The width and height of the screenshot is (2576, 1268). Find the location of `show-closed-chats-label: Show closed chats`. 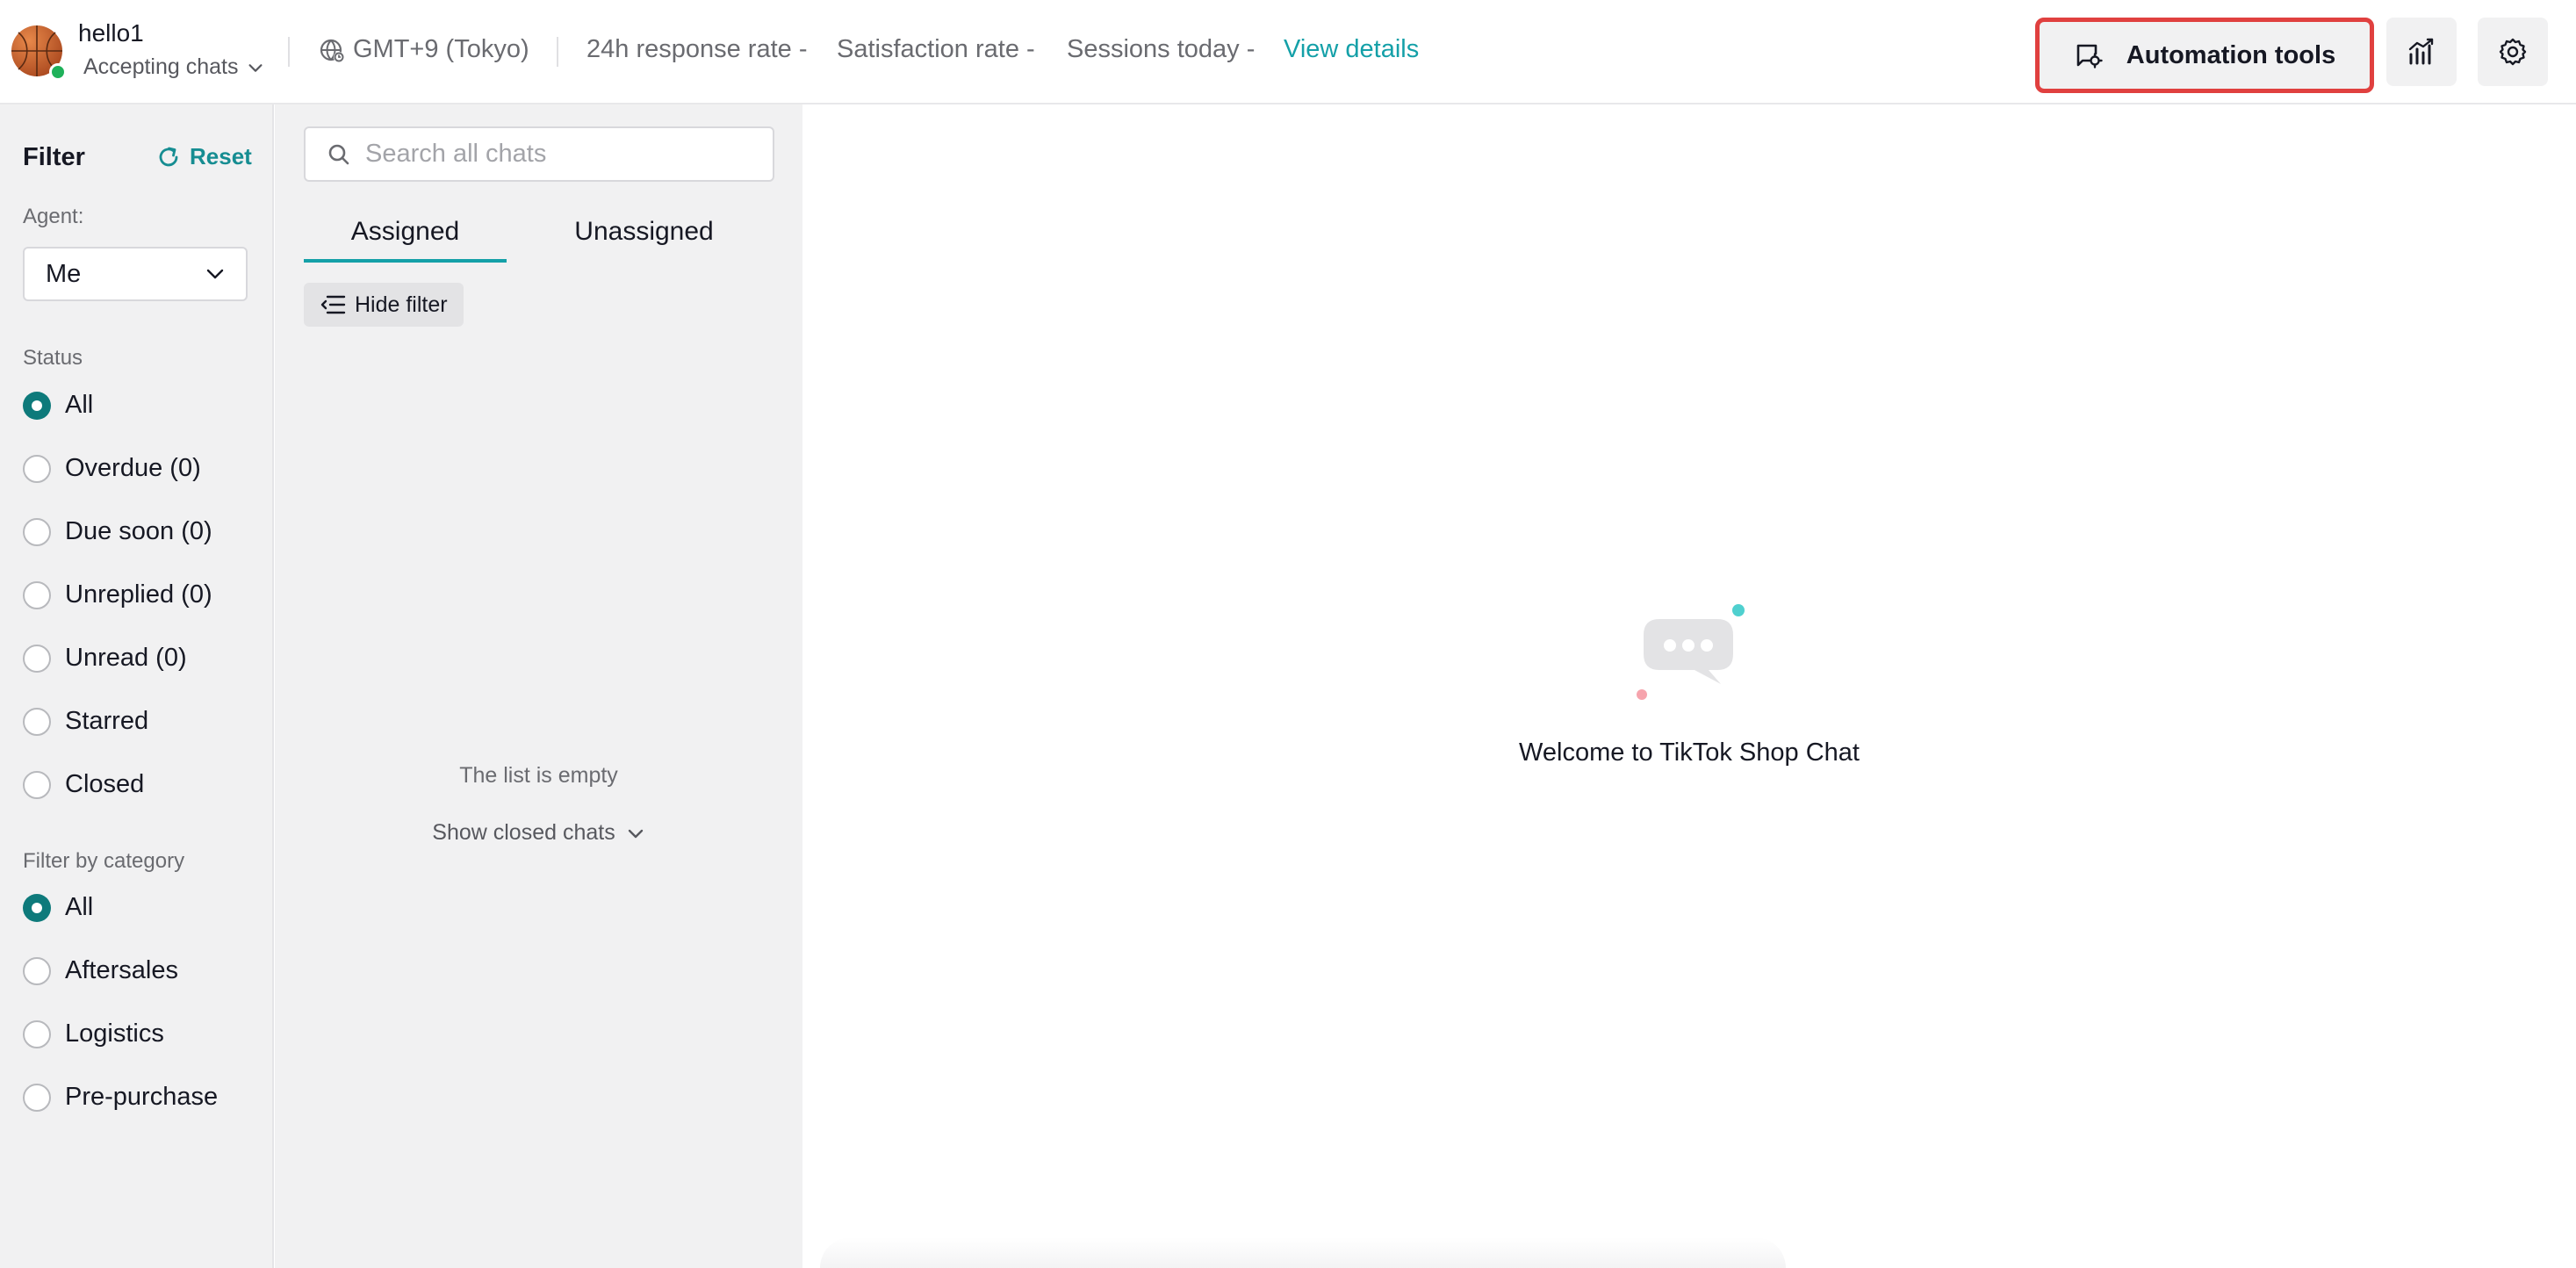

show-closed-chats-label: Show closed chats is located at coordinates (523, 832).